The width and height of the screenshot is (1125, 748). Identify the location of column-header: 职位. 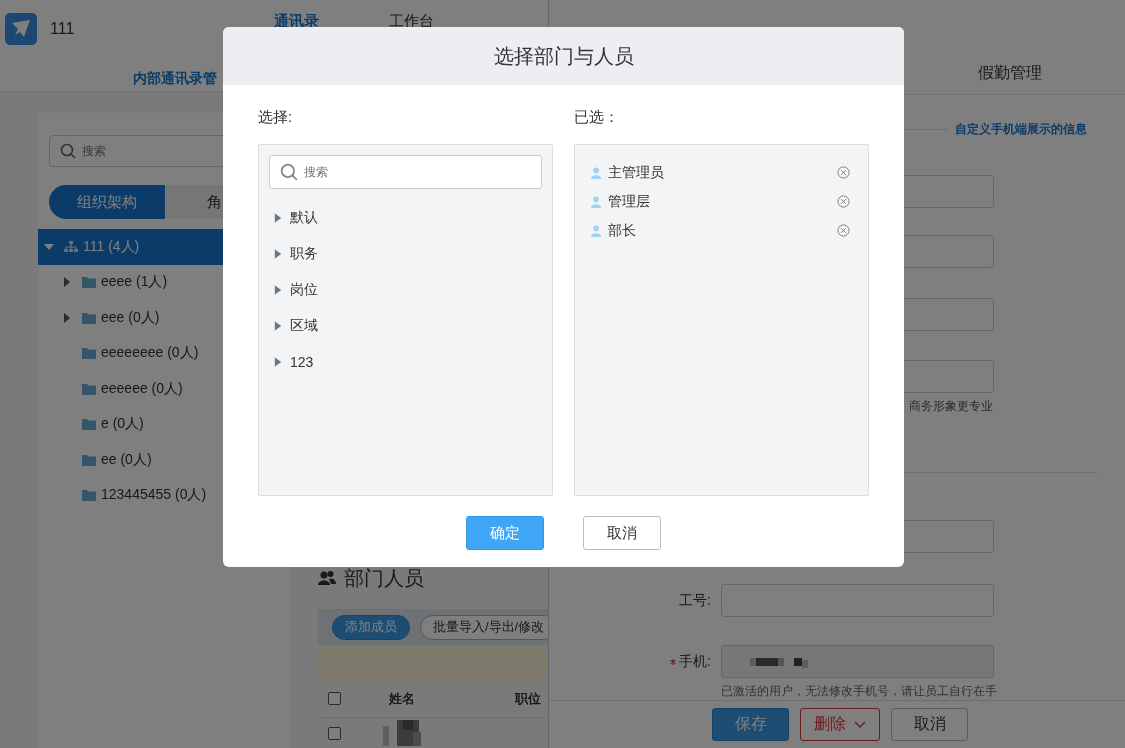
(528, 698).